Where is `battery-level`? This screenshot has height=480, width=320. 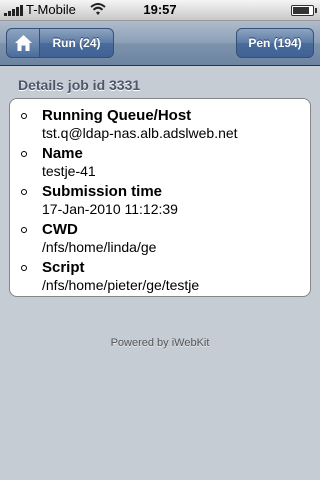 battery-level is located at coordinates (301, 10).